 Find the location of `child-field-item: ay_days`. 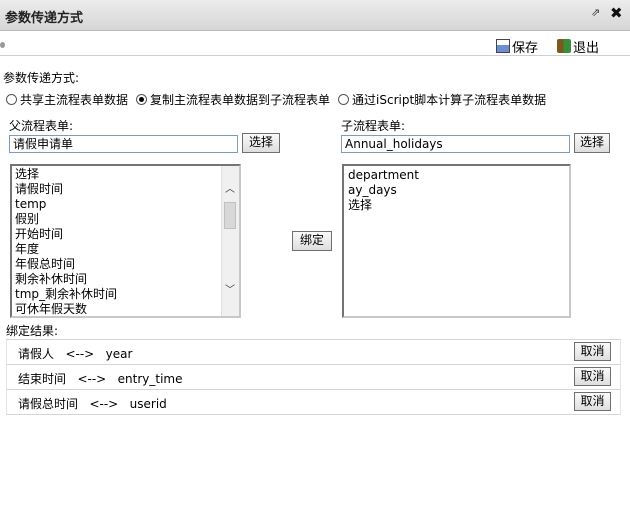

child-field-item: ay_days is located at coordinates (456, 190).